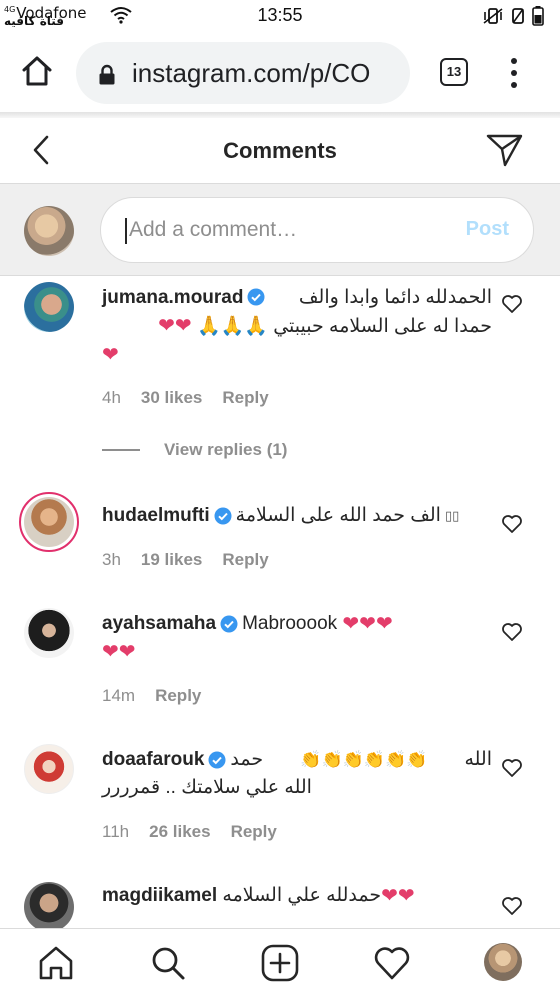 The image size is (560, 996). I want to click on status-icons, so click(513, 16).